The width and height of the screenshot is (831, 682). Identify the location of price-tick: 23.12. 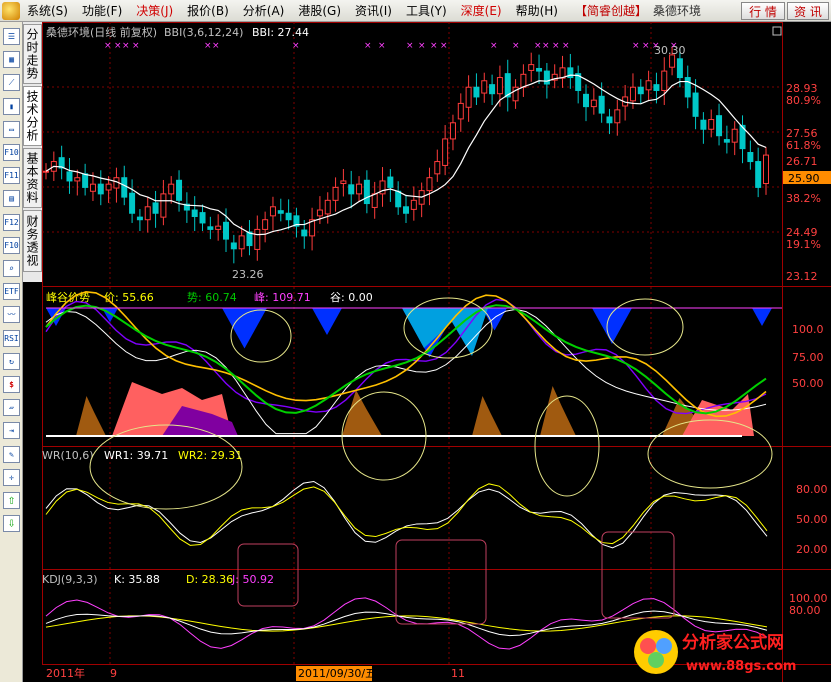
(802, 276).